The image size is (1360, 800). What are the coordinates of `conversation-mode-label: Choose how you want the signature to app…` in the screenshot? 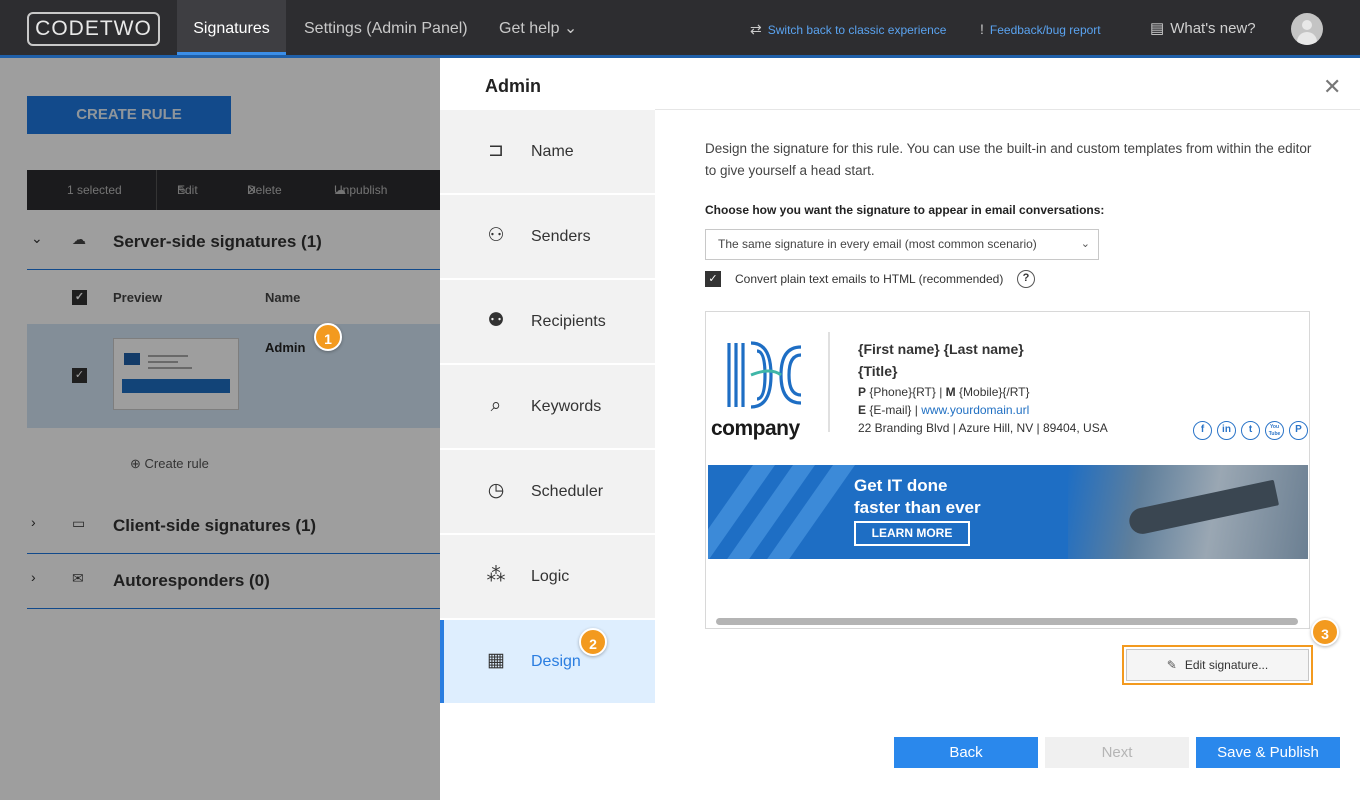 It's located at (905, 210).